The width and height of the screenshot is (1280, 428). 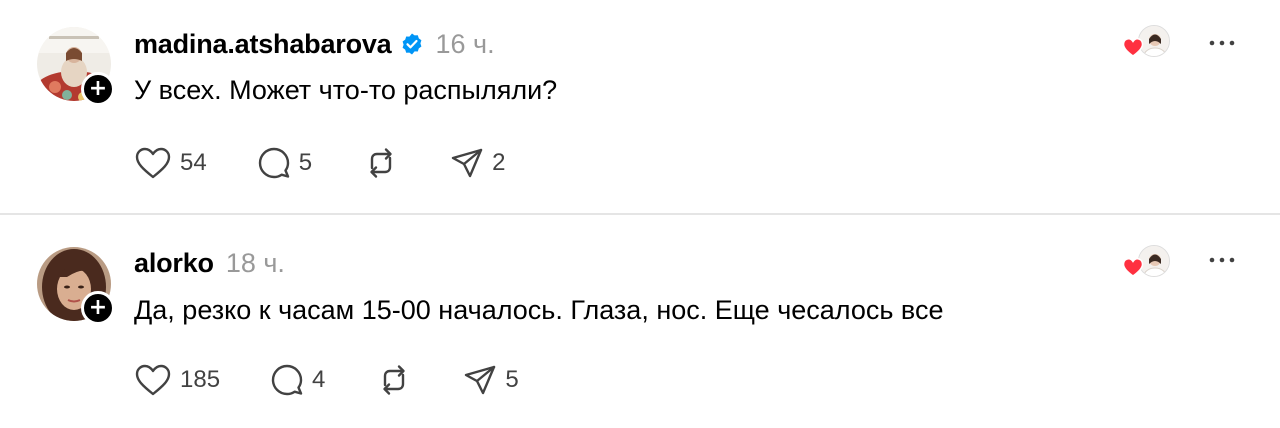 I want to click on username: alorko, so click(x=174, y=263).